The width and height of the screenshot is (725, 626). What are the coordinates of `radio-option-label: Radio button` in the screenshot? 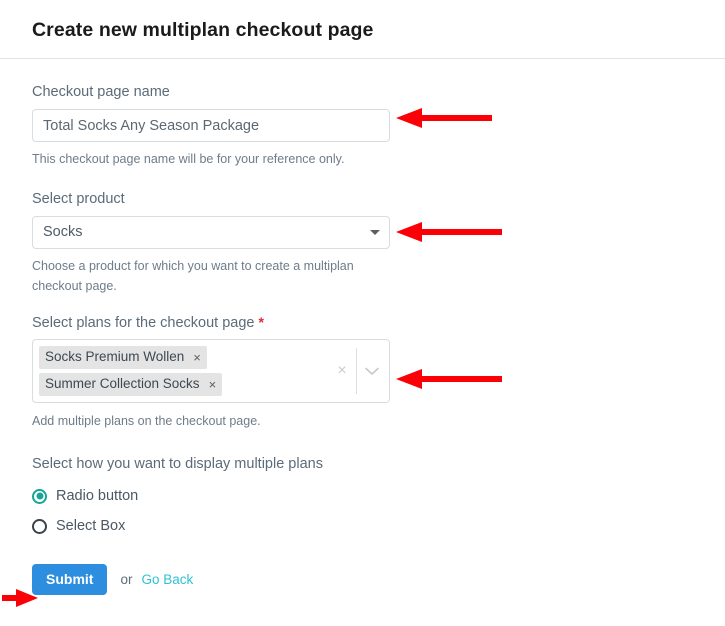 It's located at (97, 496).